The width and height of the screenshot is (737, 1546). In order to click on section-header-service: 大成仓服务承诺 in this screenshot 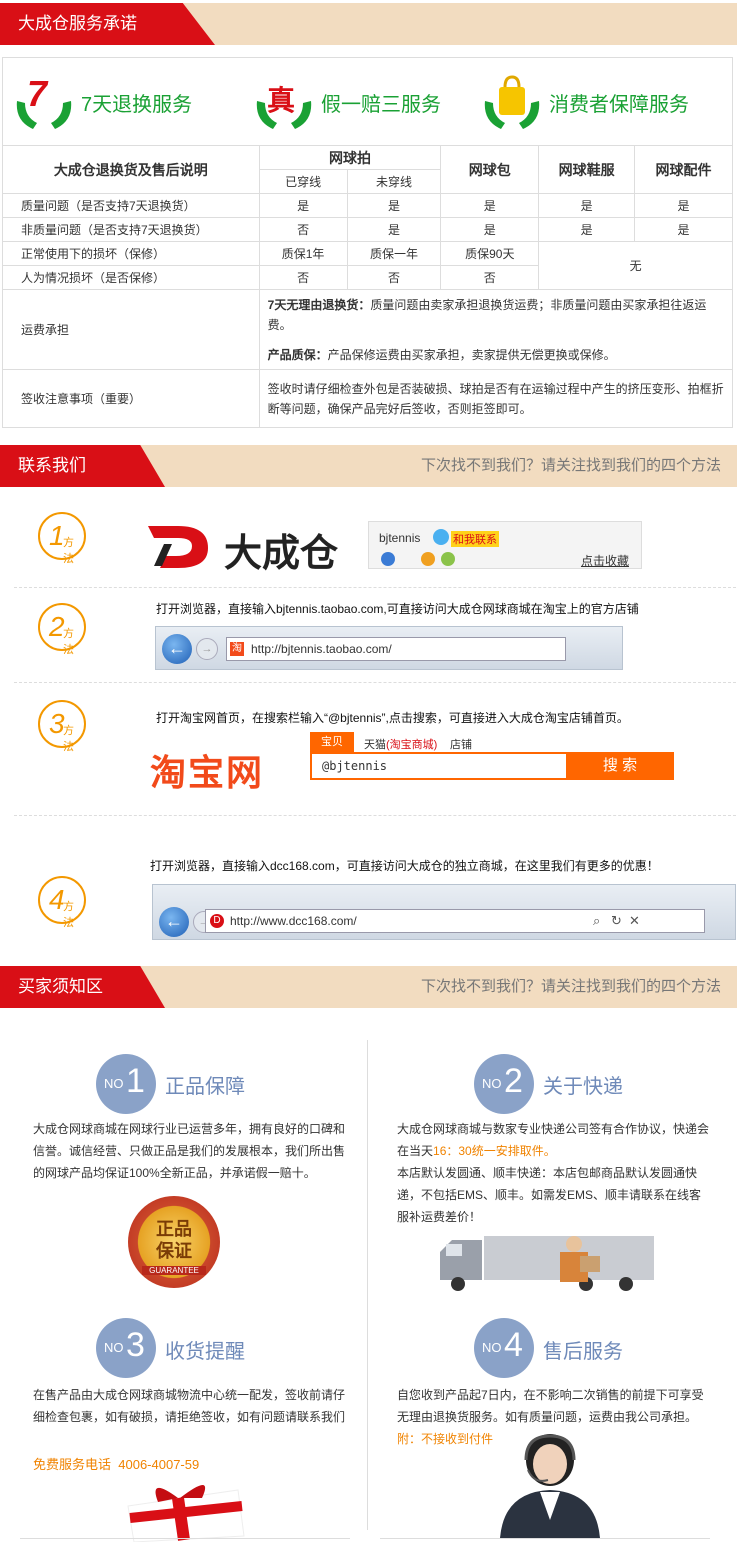, I will do `click(368, 24)`.